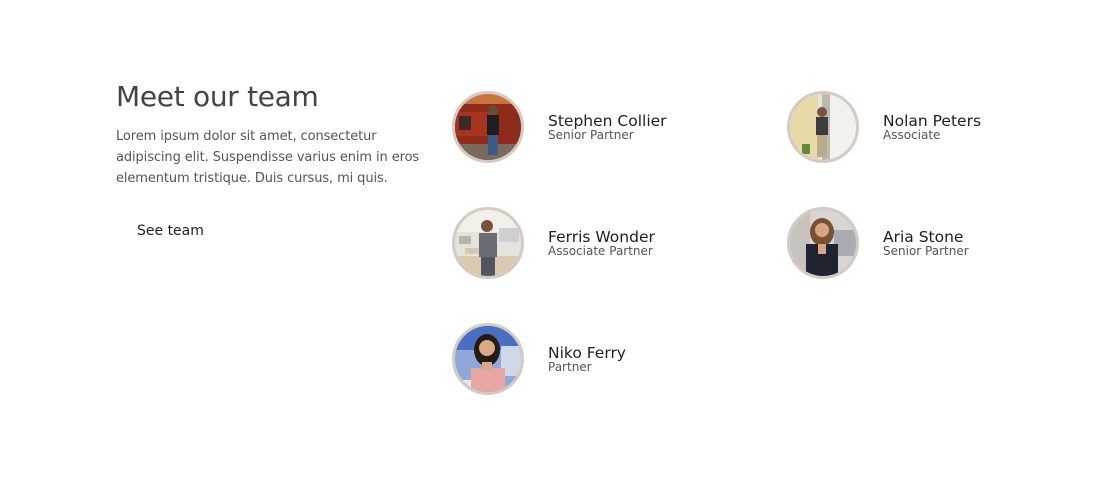 This screenshot has height=502, width=1111. Describe the element at coordinates (600, 251) in the screenshot. I see `member-role: Associate Partner` at that location.